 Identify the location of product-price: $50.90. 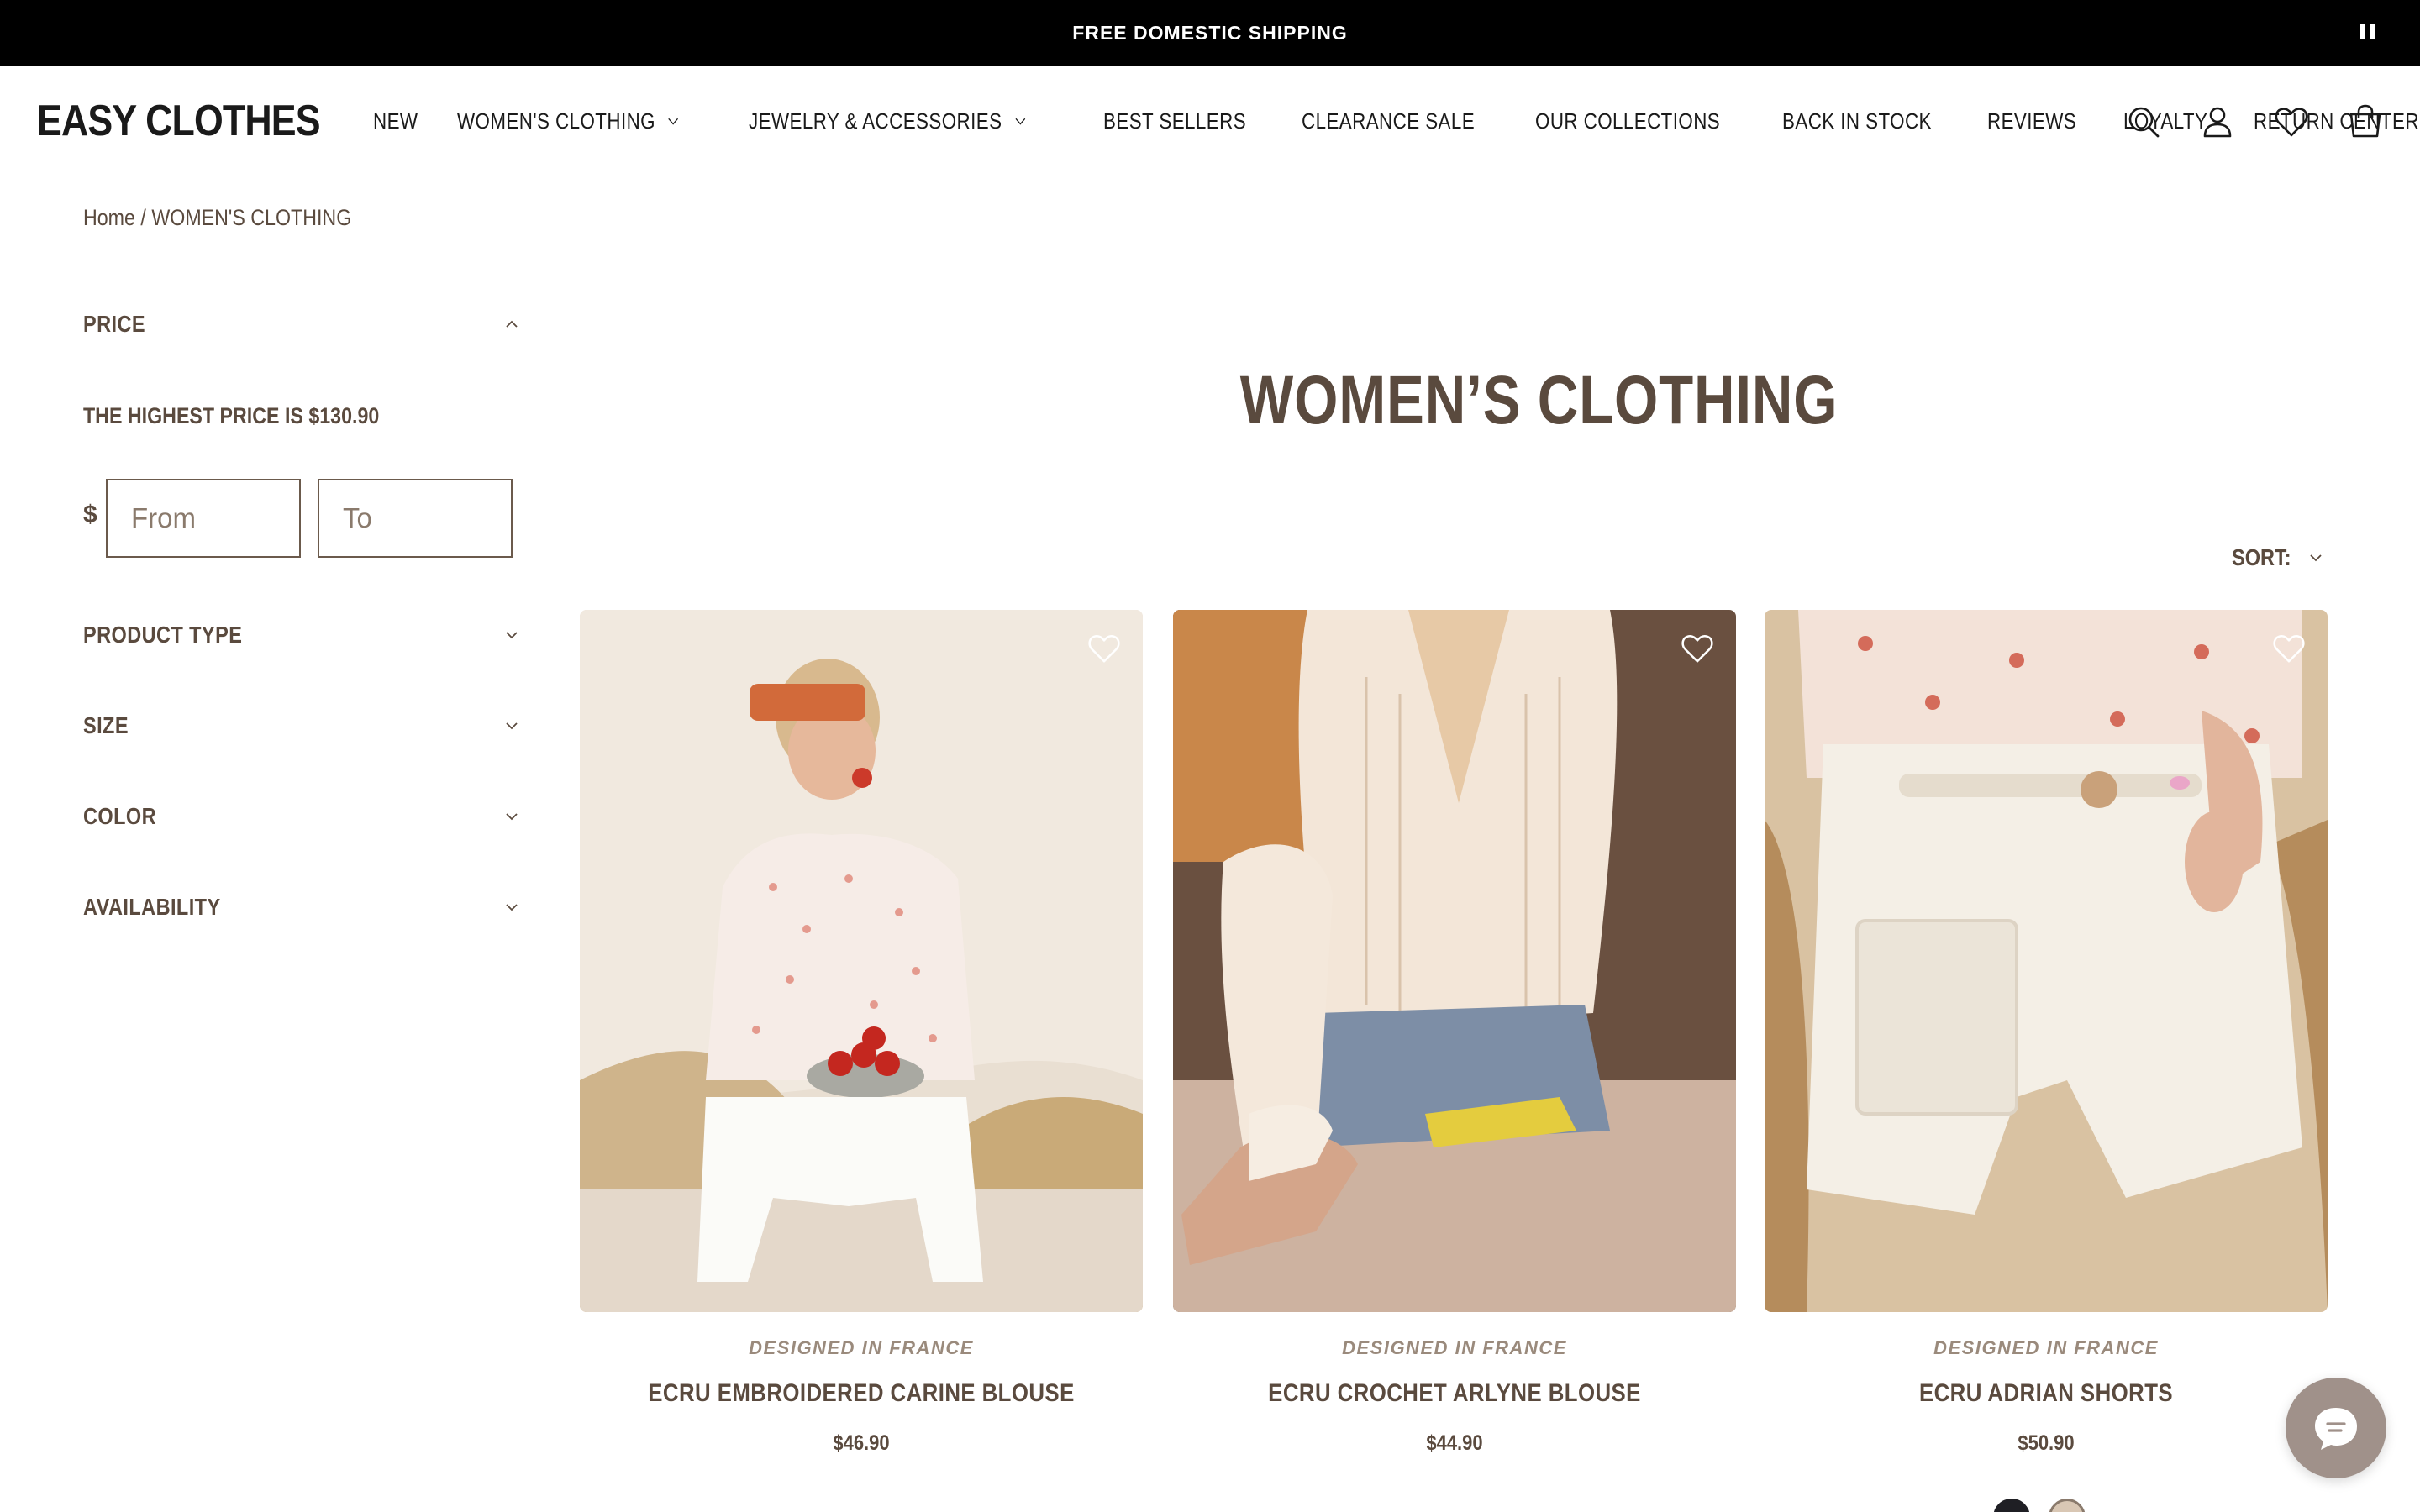
(2046, 1443).